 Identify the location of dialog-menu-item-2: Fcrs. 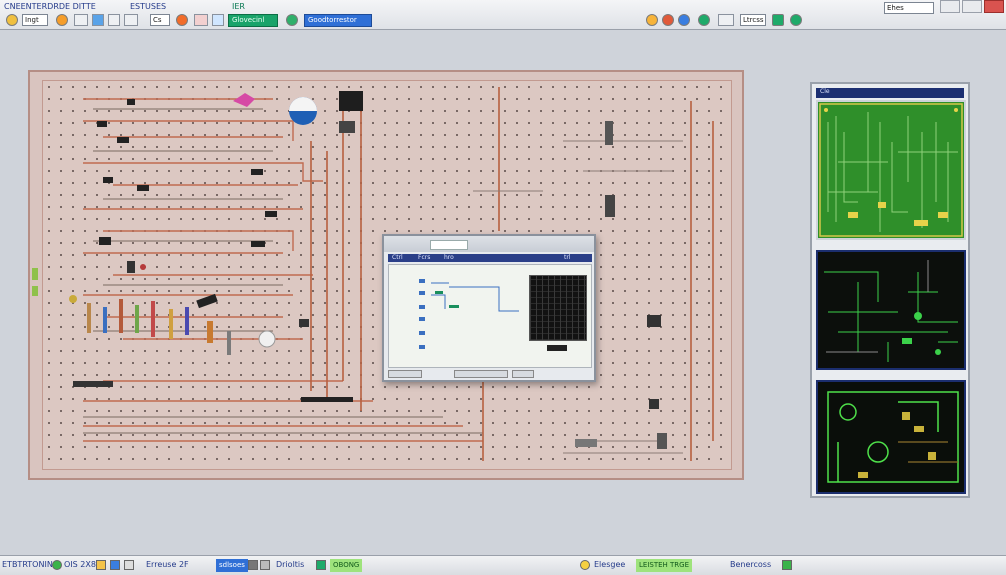
(424, 257).